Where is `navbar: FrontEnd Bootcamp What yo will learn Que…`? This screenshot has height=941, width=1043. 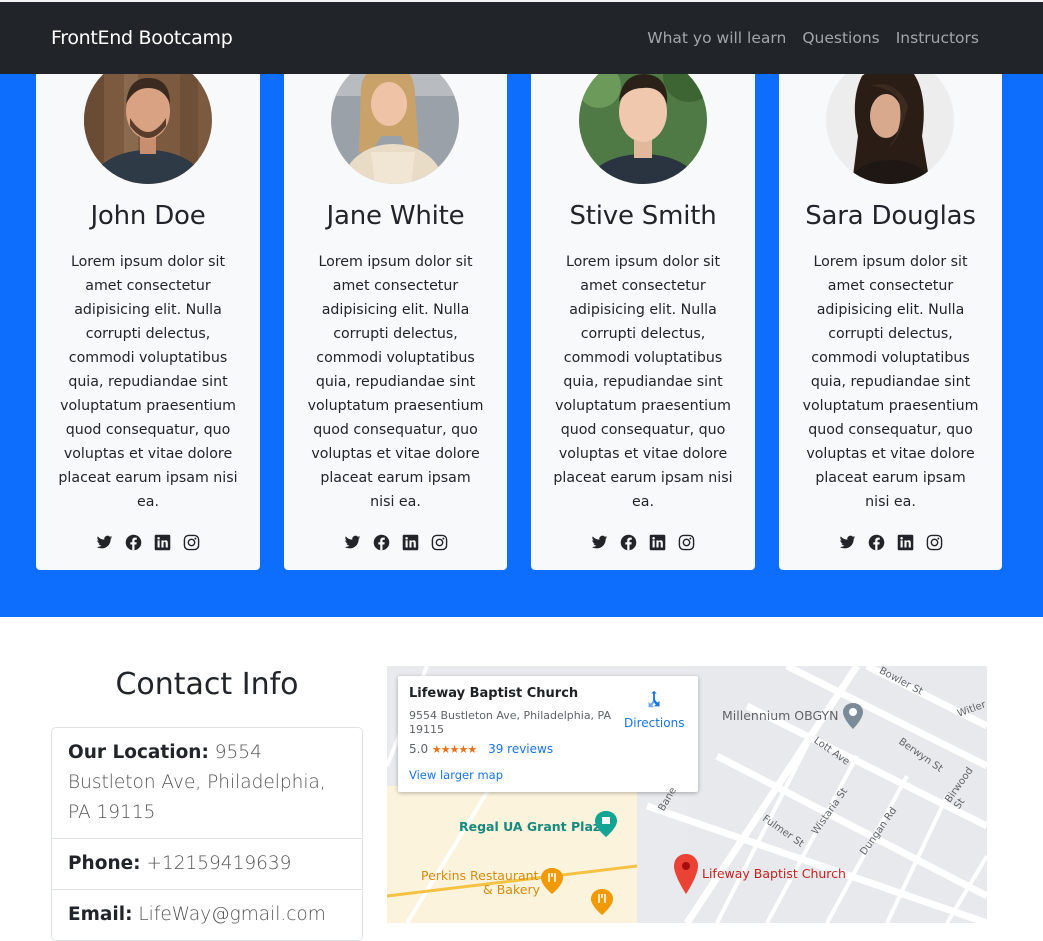 navbar: FrontEnd Bootcamp What yo will learn Que… is located at coordinates (521, 38).